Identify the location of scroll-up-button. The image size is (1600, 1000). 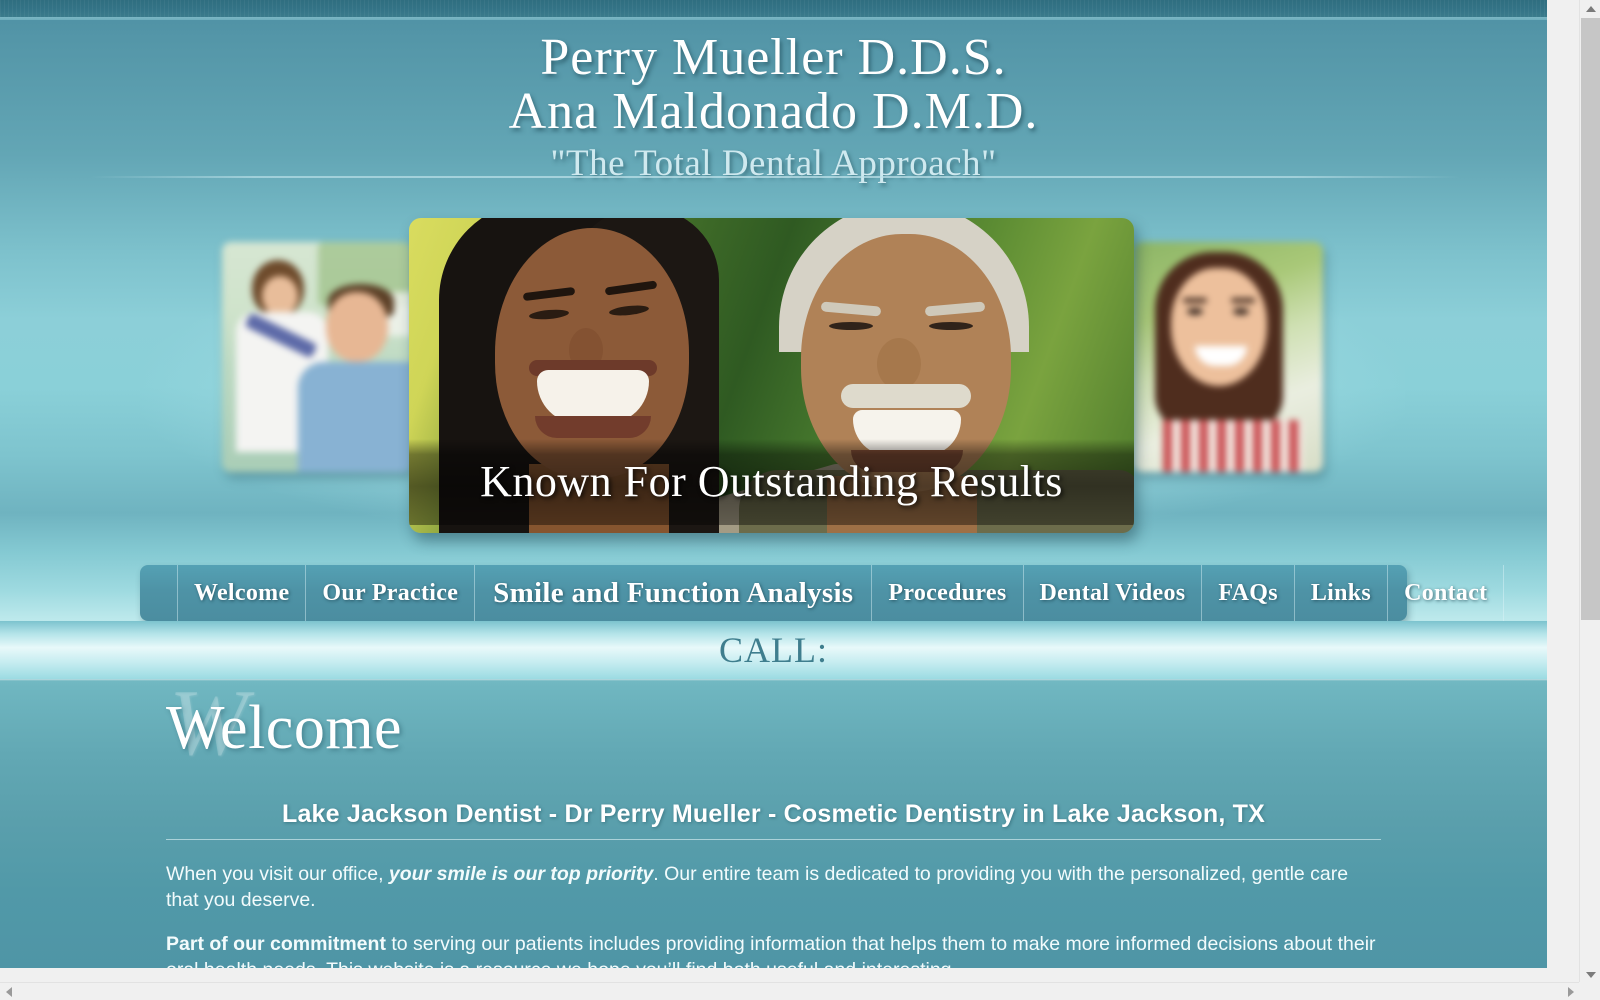
(1590, 8).